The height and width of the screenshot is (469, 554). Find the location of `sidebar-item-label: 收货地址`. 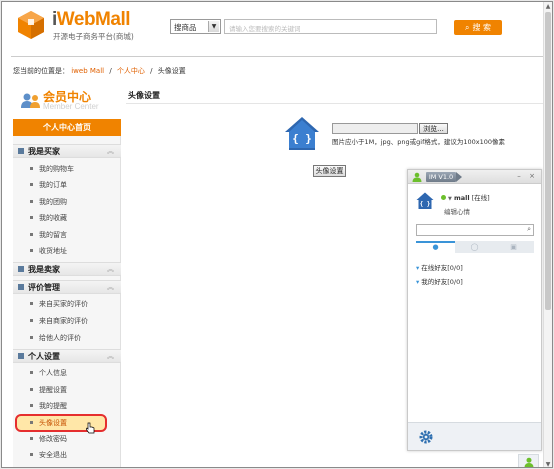

sidebar-item-label: 收货地址 is located at coordinates (53, 251).